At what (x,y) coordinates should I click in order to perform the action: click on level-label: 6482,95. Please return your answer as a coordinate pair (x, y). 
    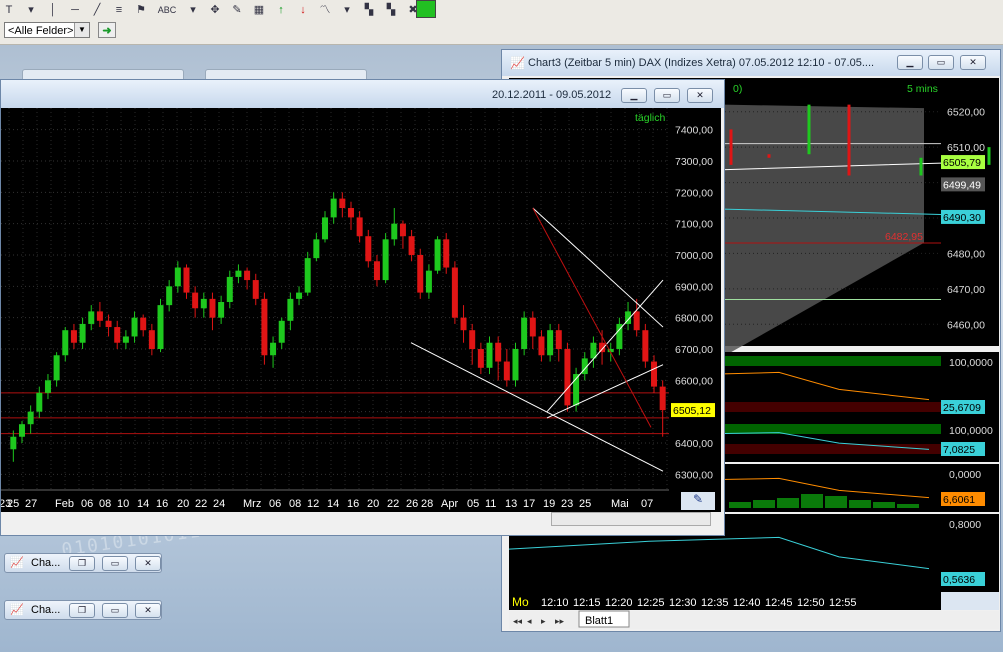
    Looking at the image, I should click on (904, 237).